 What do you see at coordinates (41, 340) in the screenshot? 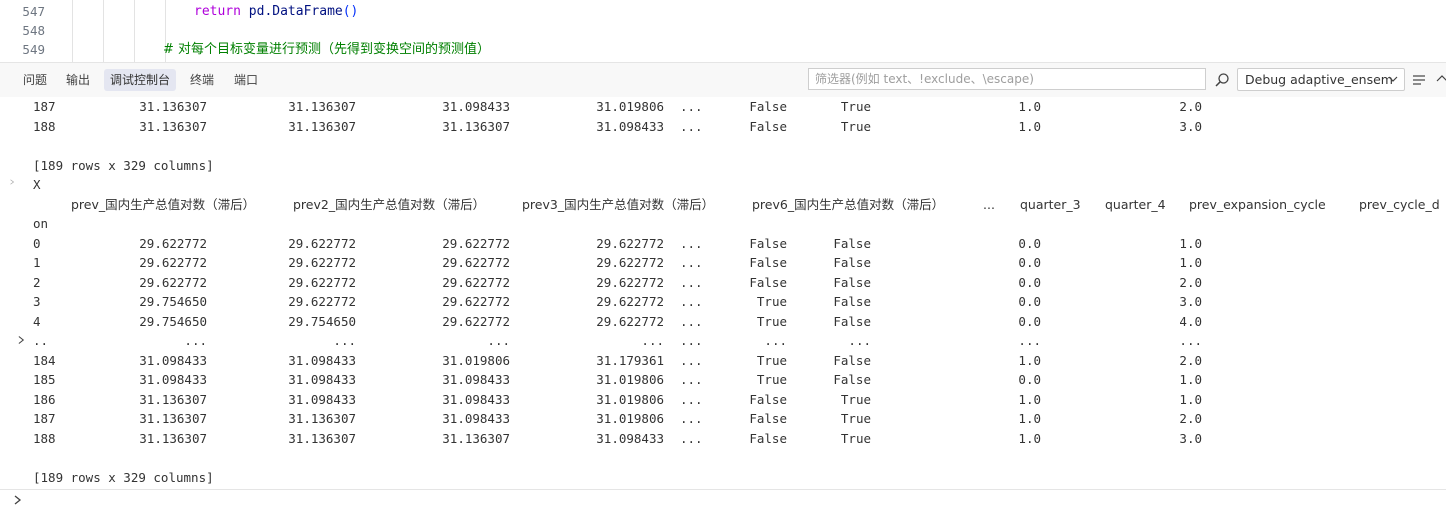
I see `cell: ..` at bounding box center [41, 340].